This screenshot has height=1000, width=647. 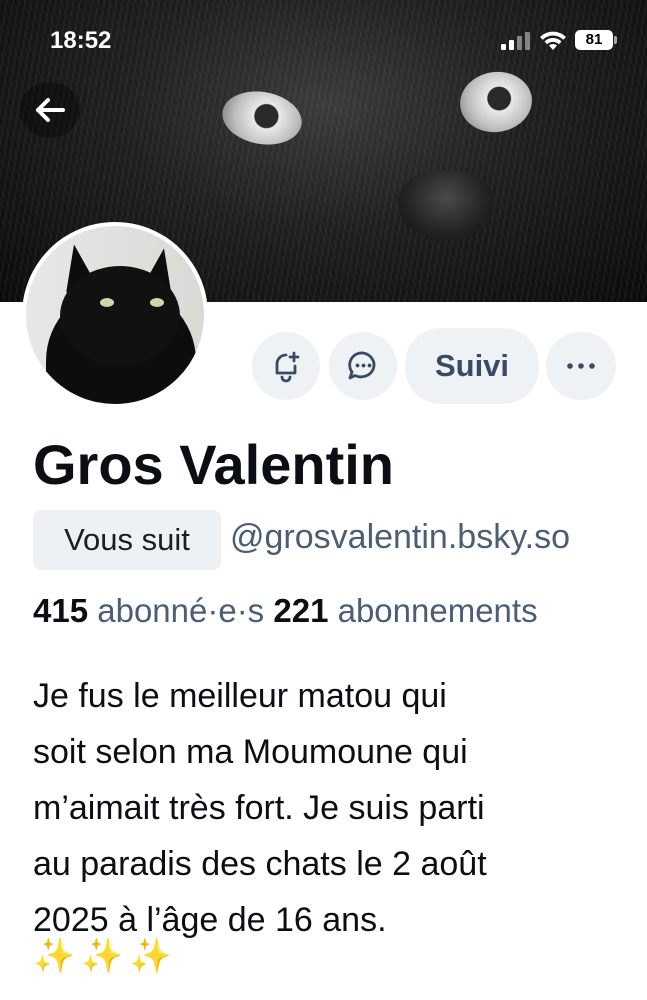 I want to click on avatar, so click(x=115, y=315).